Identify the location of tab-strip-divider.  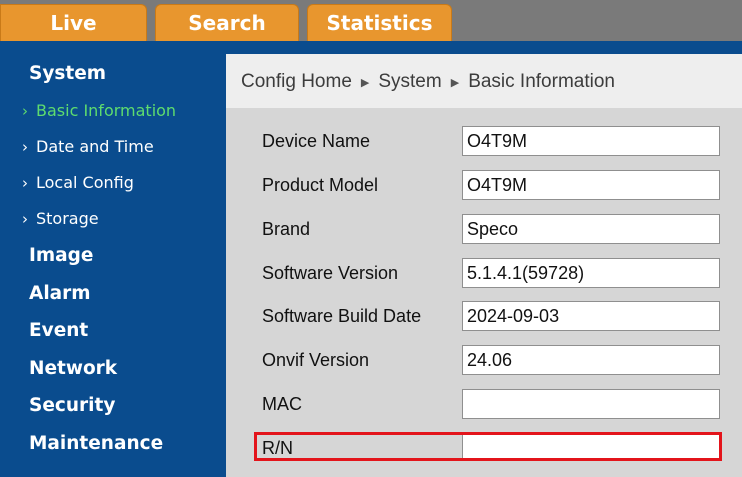
(371, 47).